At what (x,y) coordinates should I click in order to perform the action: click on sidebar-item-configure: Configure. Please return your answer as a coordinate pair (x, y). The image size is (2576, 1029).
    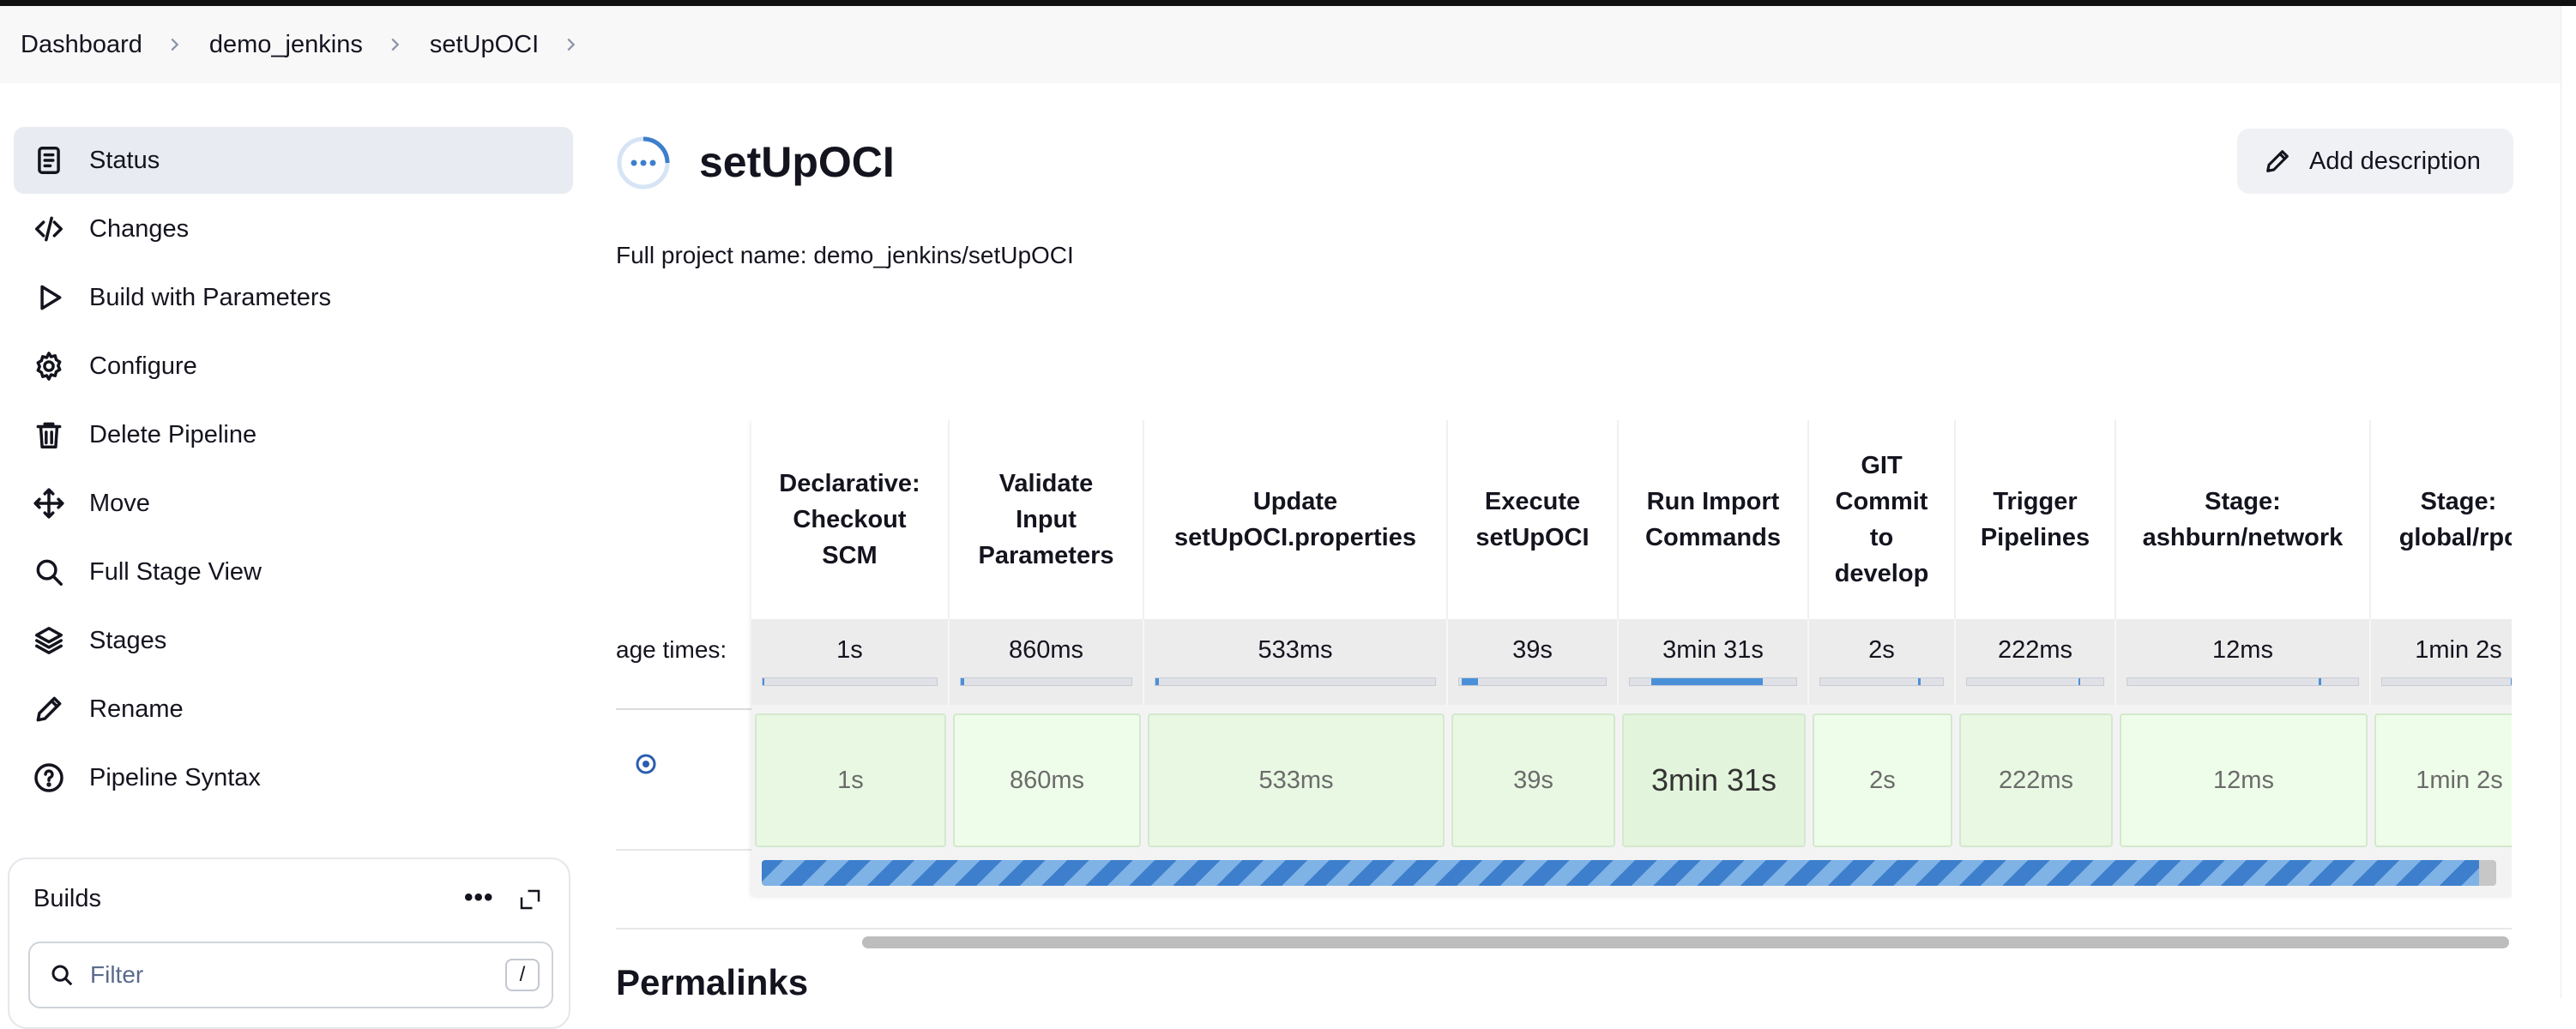
    Looking at the image, I should click on (293, 367).